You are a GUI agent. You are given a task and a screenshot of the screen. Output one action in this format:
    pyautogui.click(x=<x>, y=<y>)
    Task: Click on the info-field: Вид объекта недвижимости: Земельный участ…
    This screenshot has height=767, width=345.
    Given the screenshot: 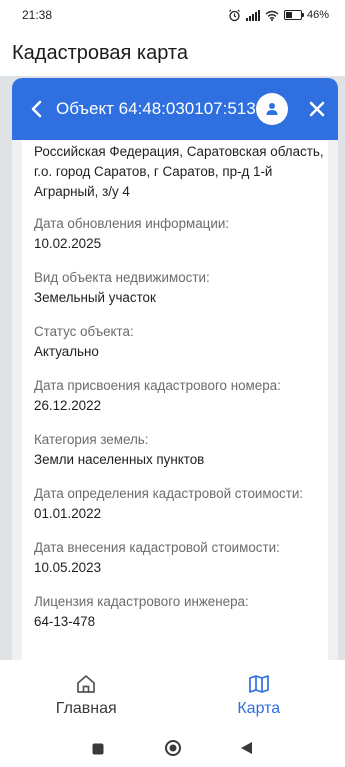 What is the action you would take?
    pyautogui.click(x=179, y=288)
    